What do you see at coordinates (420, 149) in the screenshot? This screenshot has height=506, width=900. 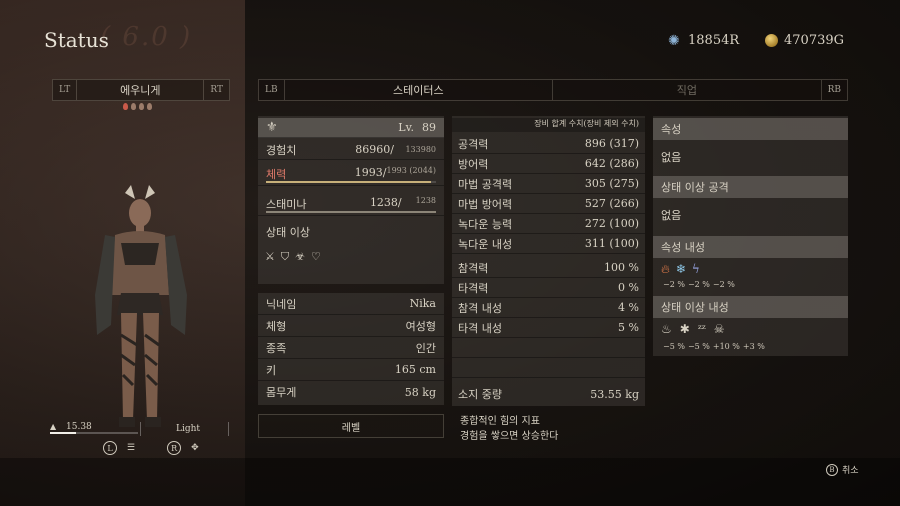 I see `exp-next: 133980` at bounding box center [420, 149].